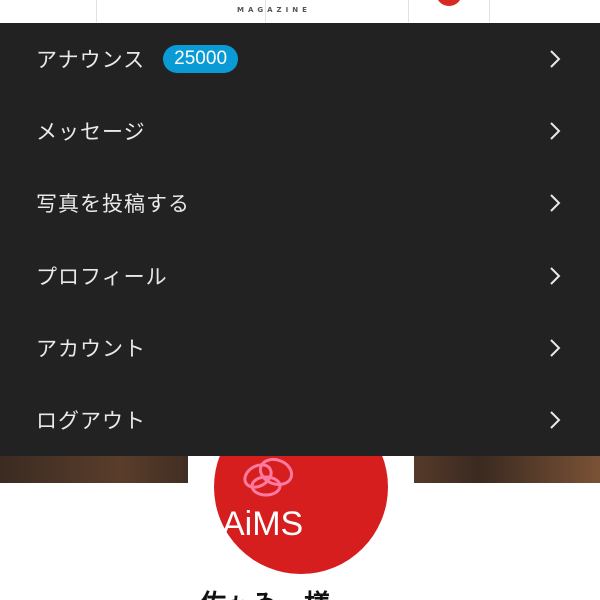 The image size is (600, 600). I want to click on menu-item-announce: アナウンス 25000, so click(300, 59).